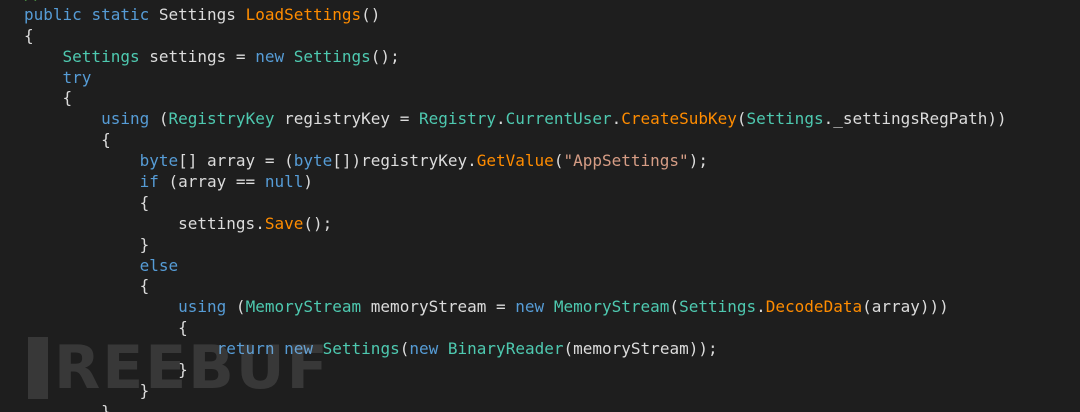 Image resolution: width=1080 pixels, height=412 pixels. I want to click on code-token: GetValue, so click(515, 161).